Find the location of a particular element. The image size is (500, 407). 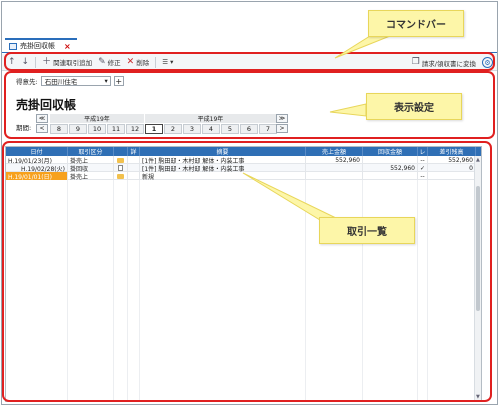

era-row: 平成19年 平成19年 is located at coordinates (163, 118).